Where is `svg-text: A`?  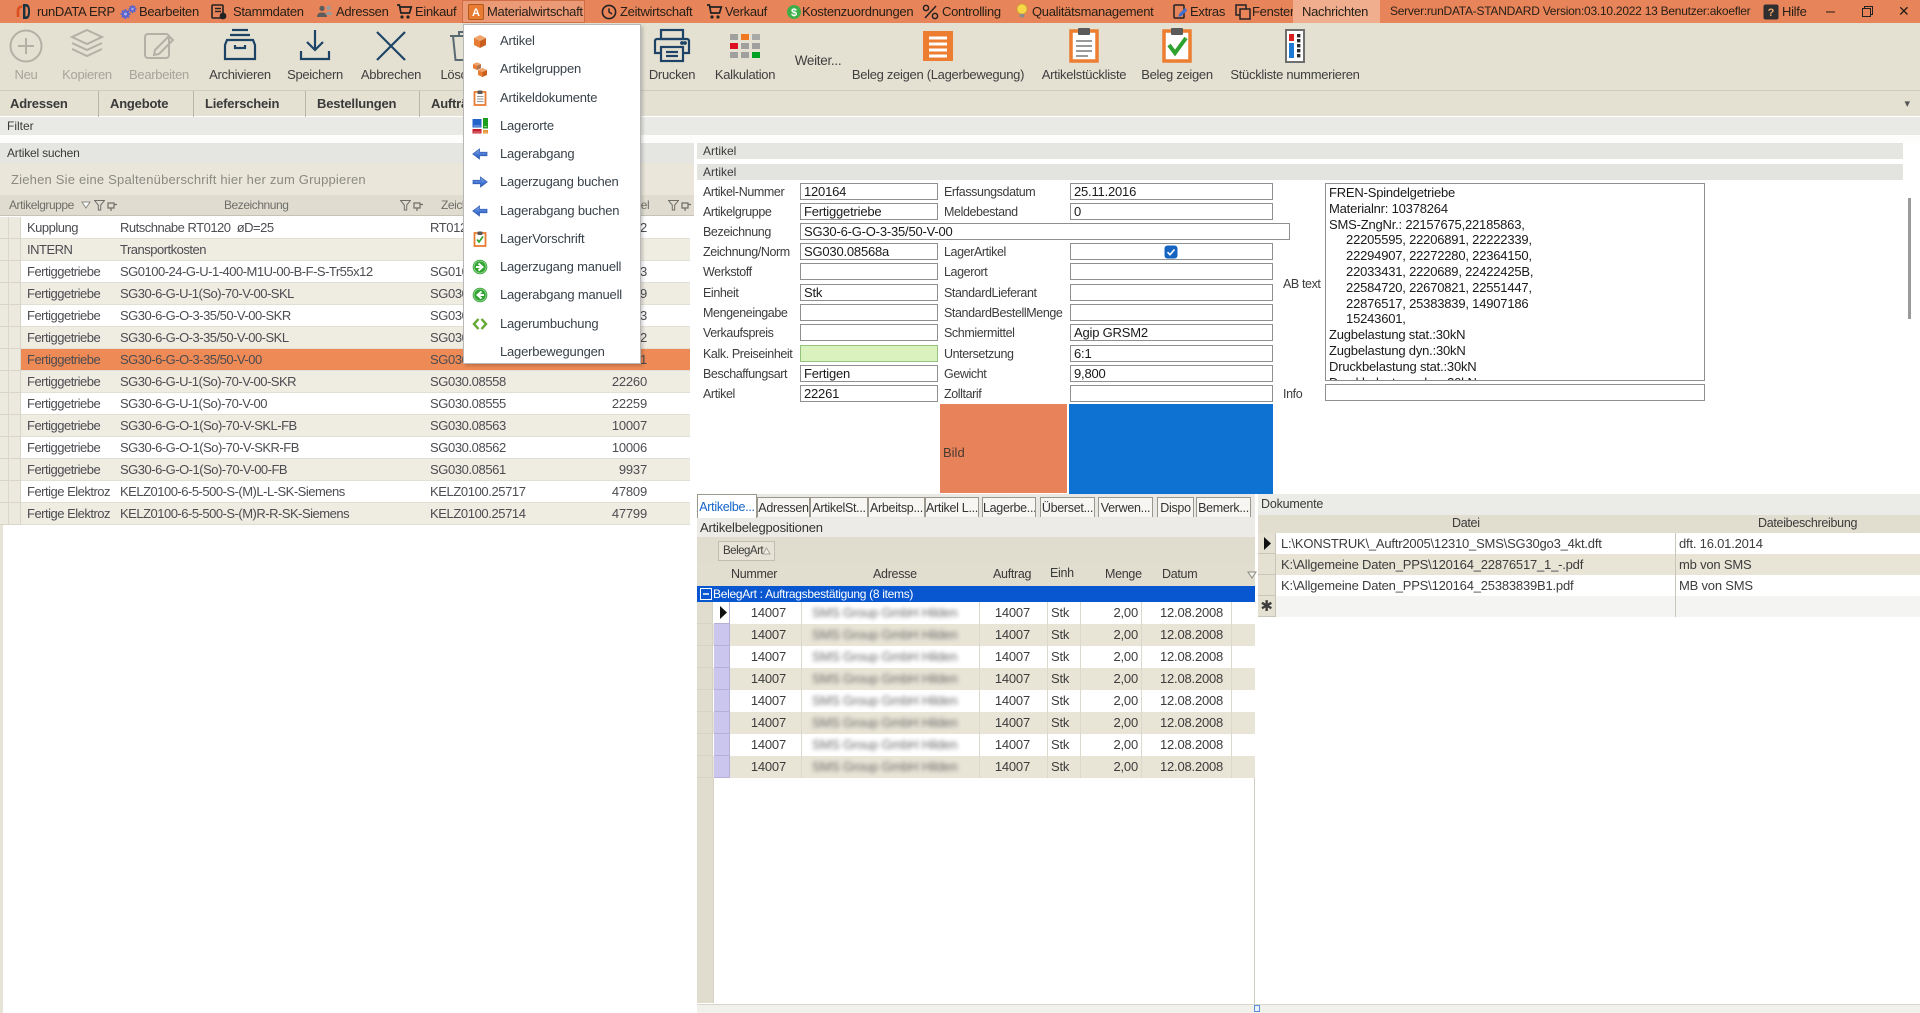 svg-text: A is located at coordinates (476, 13).